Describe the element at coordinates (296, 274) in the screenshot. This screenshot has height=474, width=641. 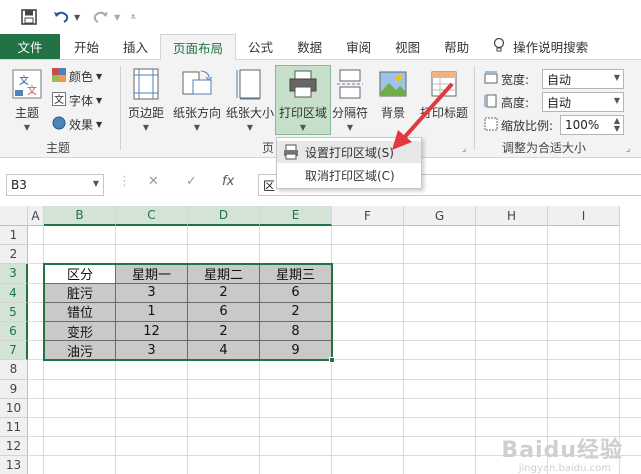
I see `table-header-cell: 星期三` at that location.